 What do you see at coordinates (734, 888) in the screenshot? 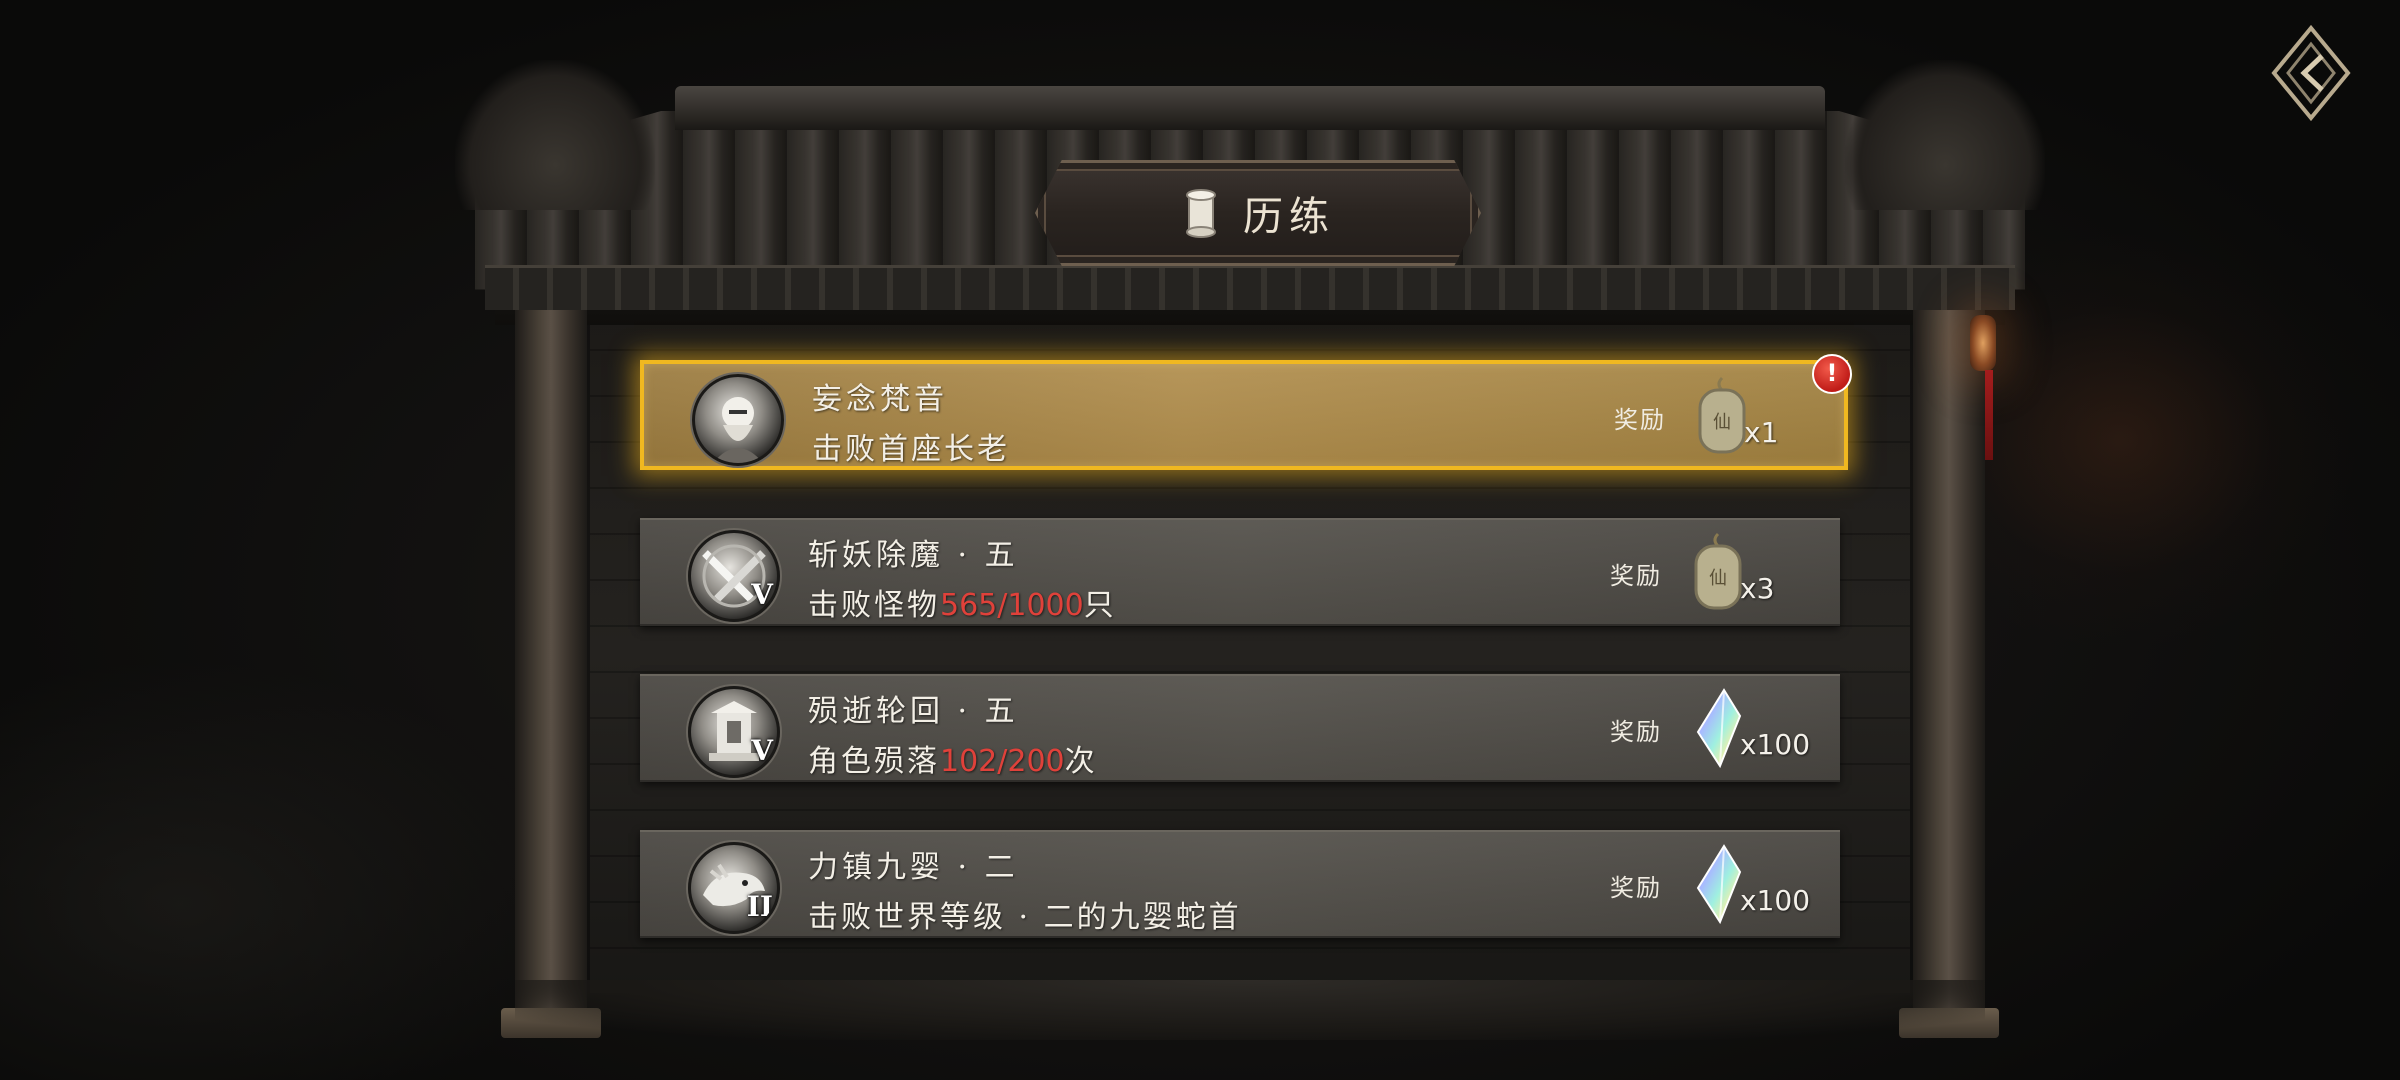
I see `quest-badge: II` at bounding box center [734, 888].